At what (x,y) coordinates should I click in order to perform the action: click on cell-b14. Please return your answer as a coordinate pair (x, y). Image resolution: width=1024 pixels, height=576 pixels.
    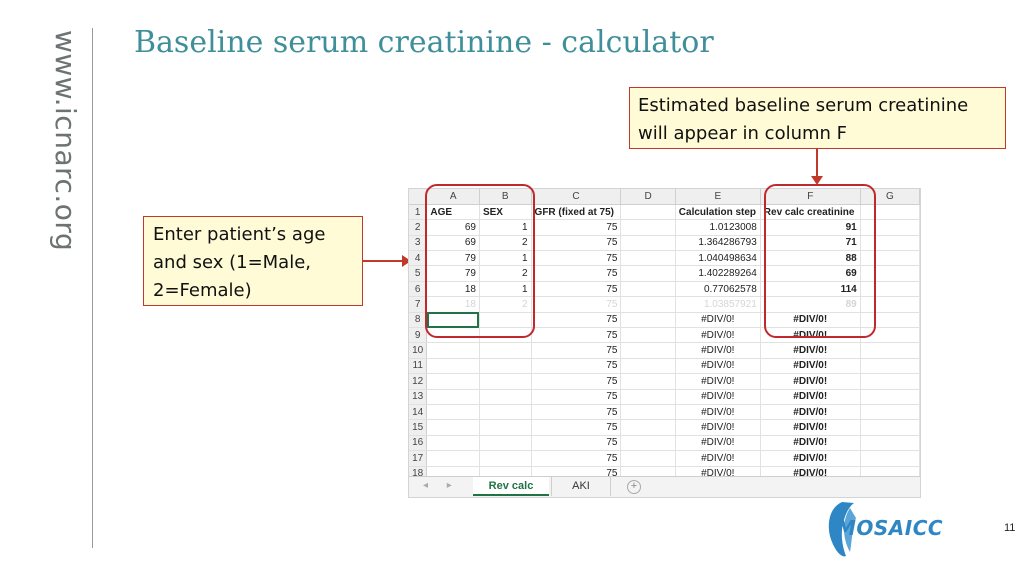
    Looking at the image, I should click on (505, 412).